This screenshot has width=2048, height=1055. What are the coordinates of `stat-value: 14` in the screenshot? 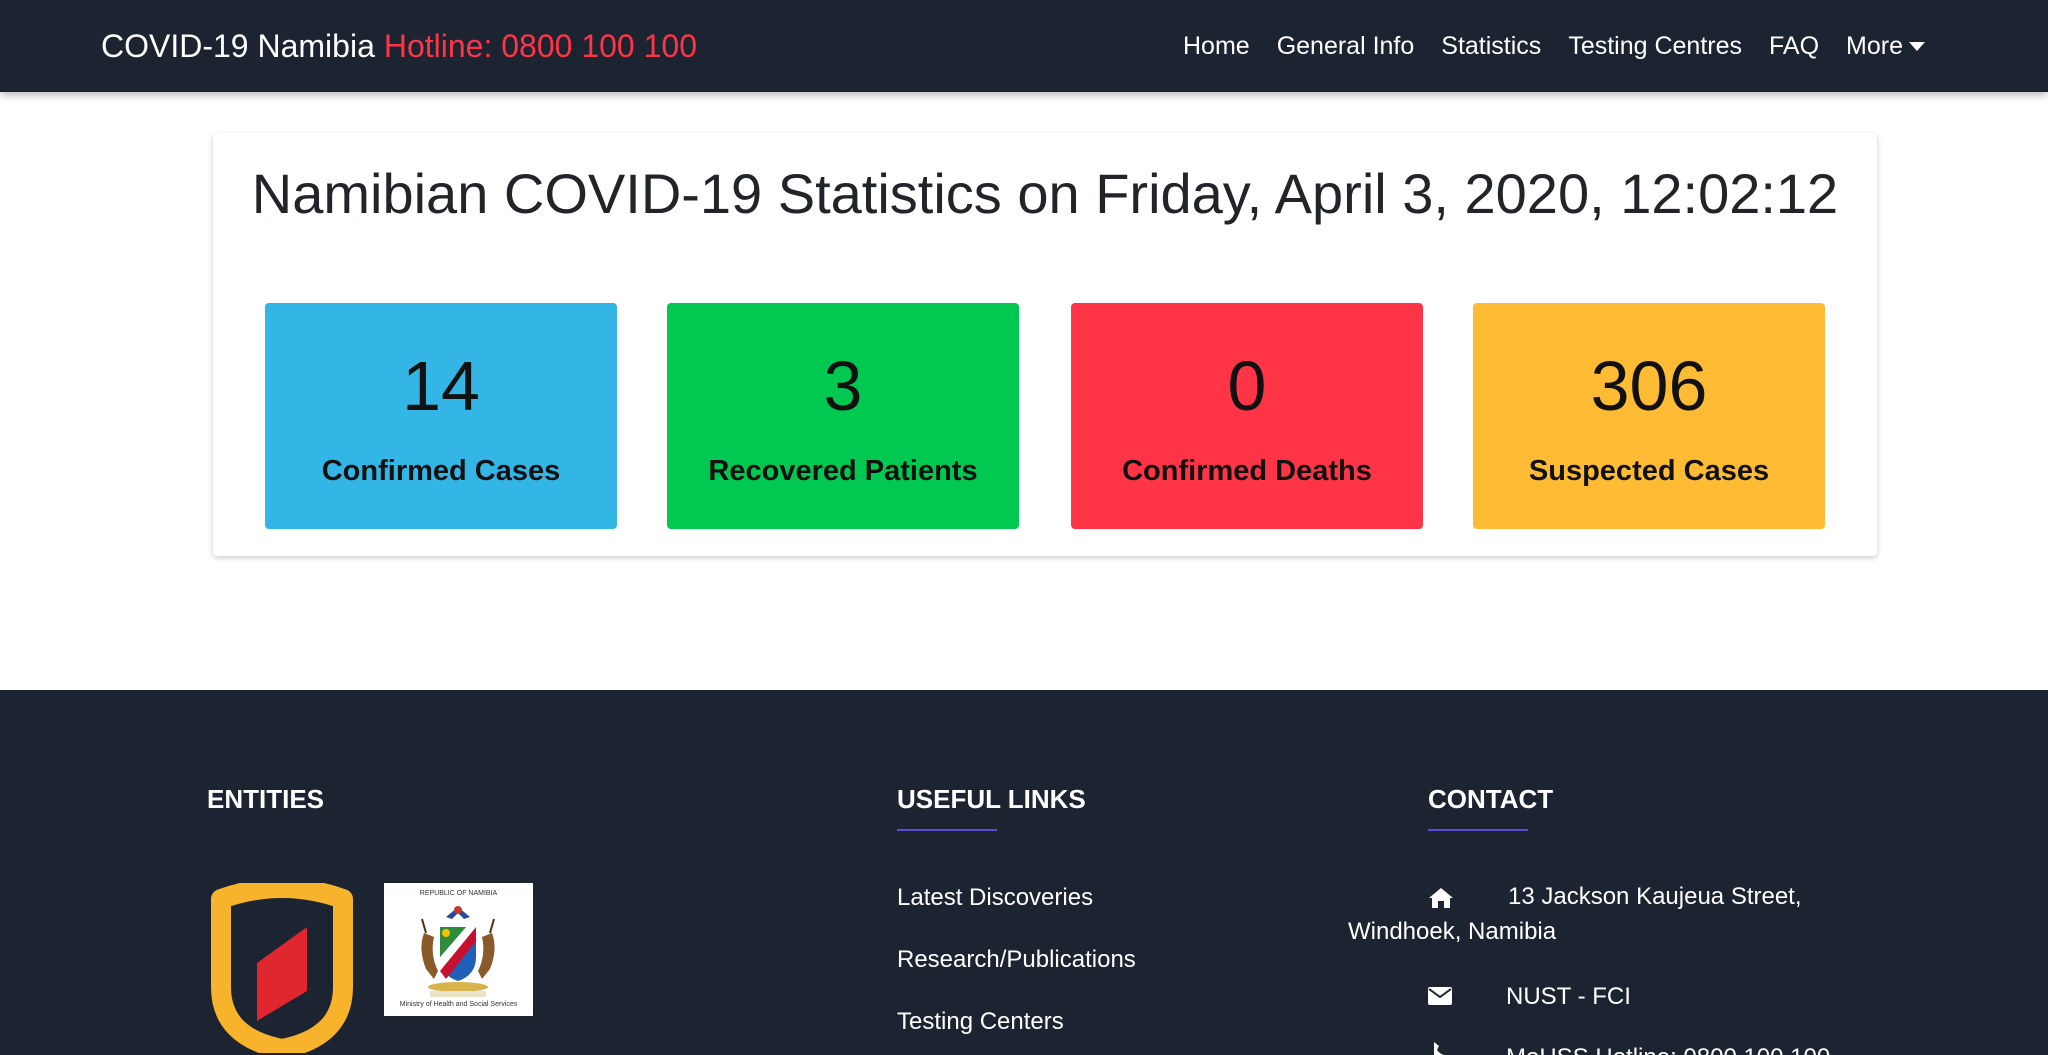 It's located at (441, 386).